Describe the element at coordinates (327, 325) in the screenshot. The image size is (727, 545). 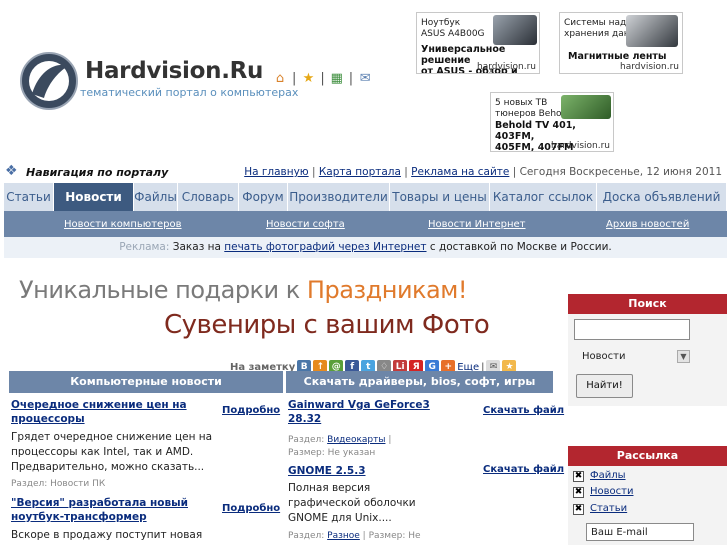
I see `banner-line-2: Сувениры с вашим Фото` at that location.